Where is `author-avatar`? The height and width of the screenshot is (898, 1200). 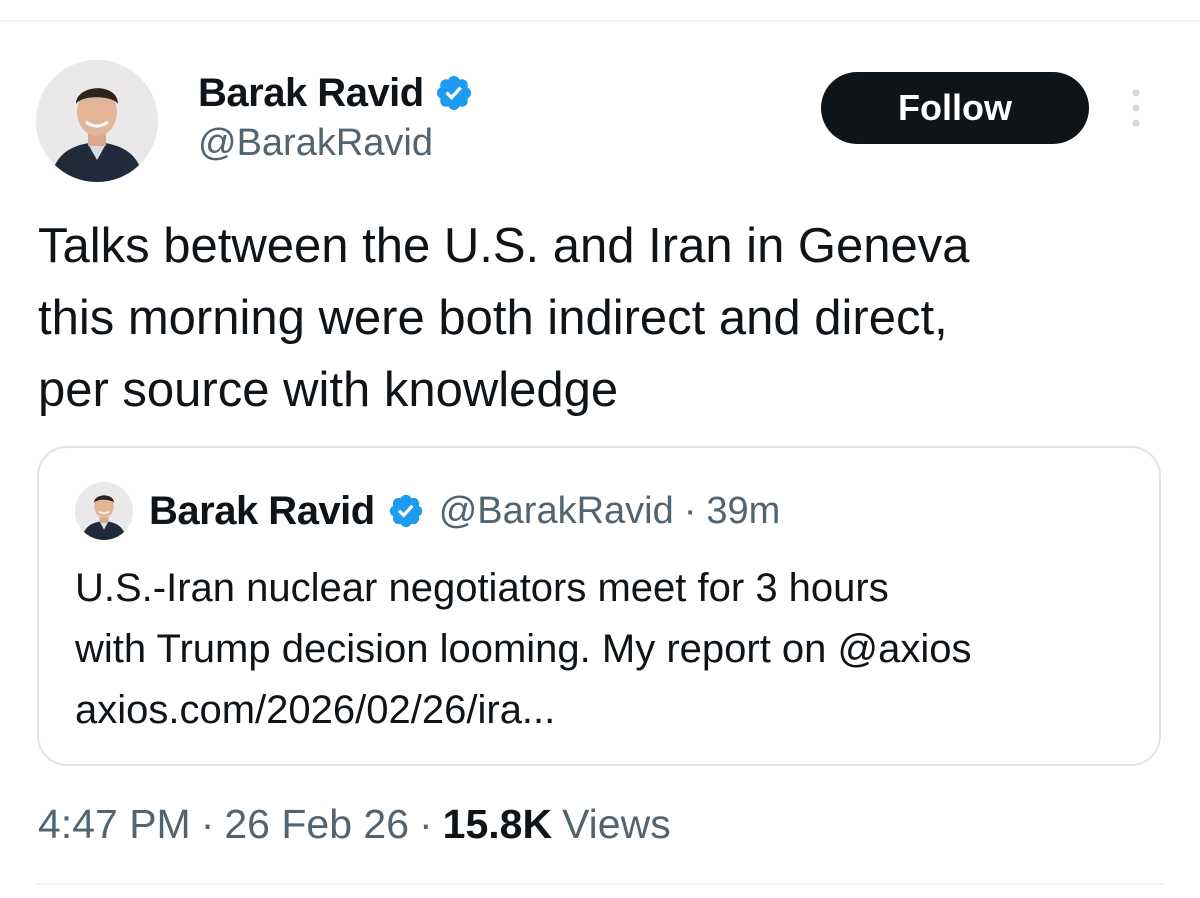 author-avatar is located at coordinates (97, 121).